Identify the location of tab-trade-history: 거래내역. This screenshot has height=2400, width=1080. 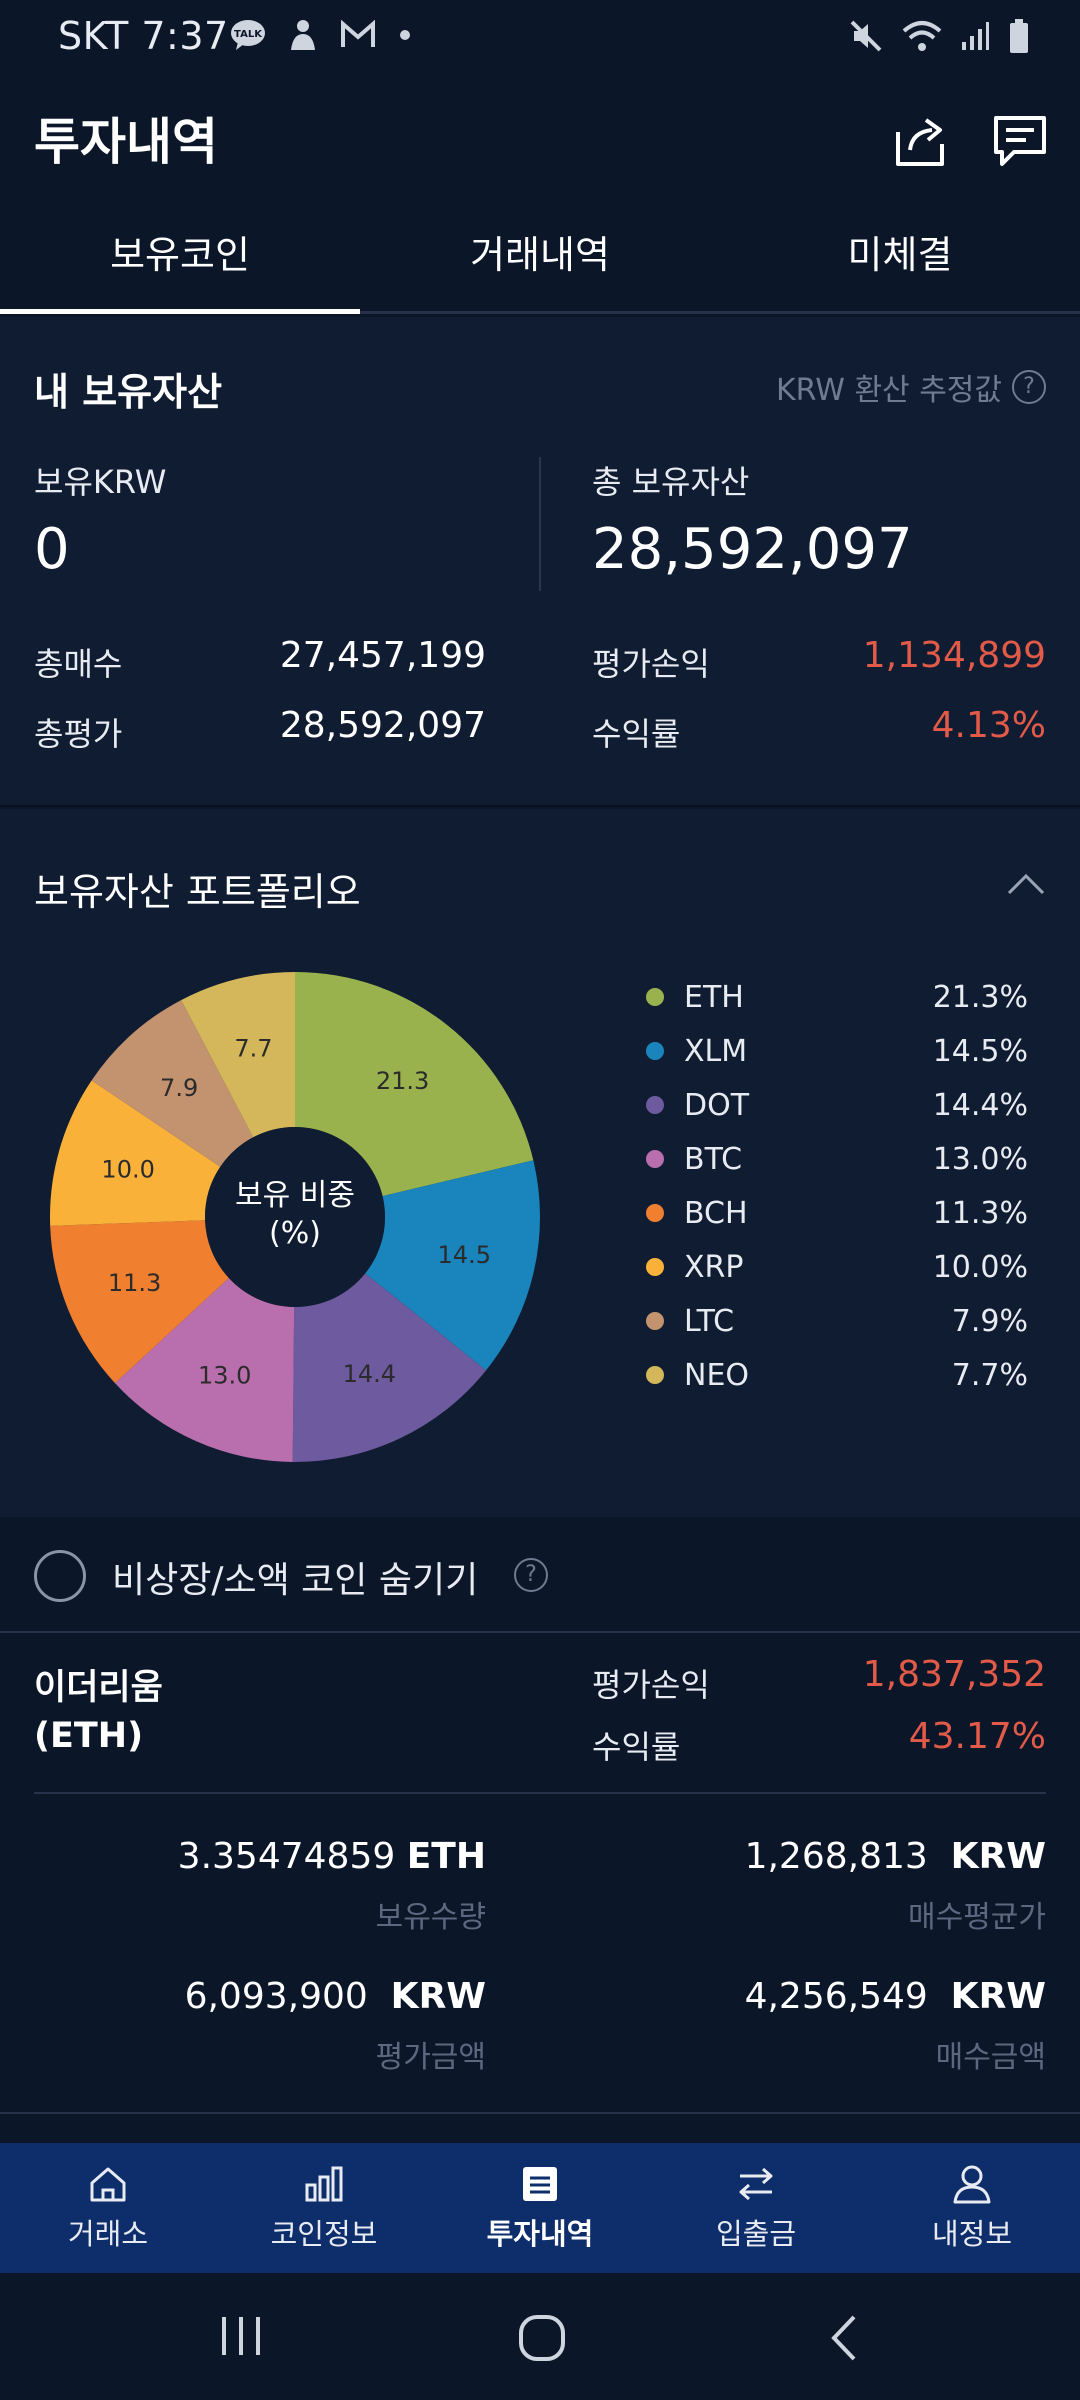
(540, 257).